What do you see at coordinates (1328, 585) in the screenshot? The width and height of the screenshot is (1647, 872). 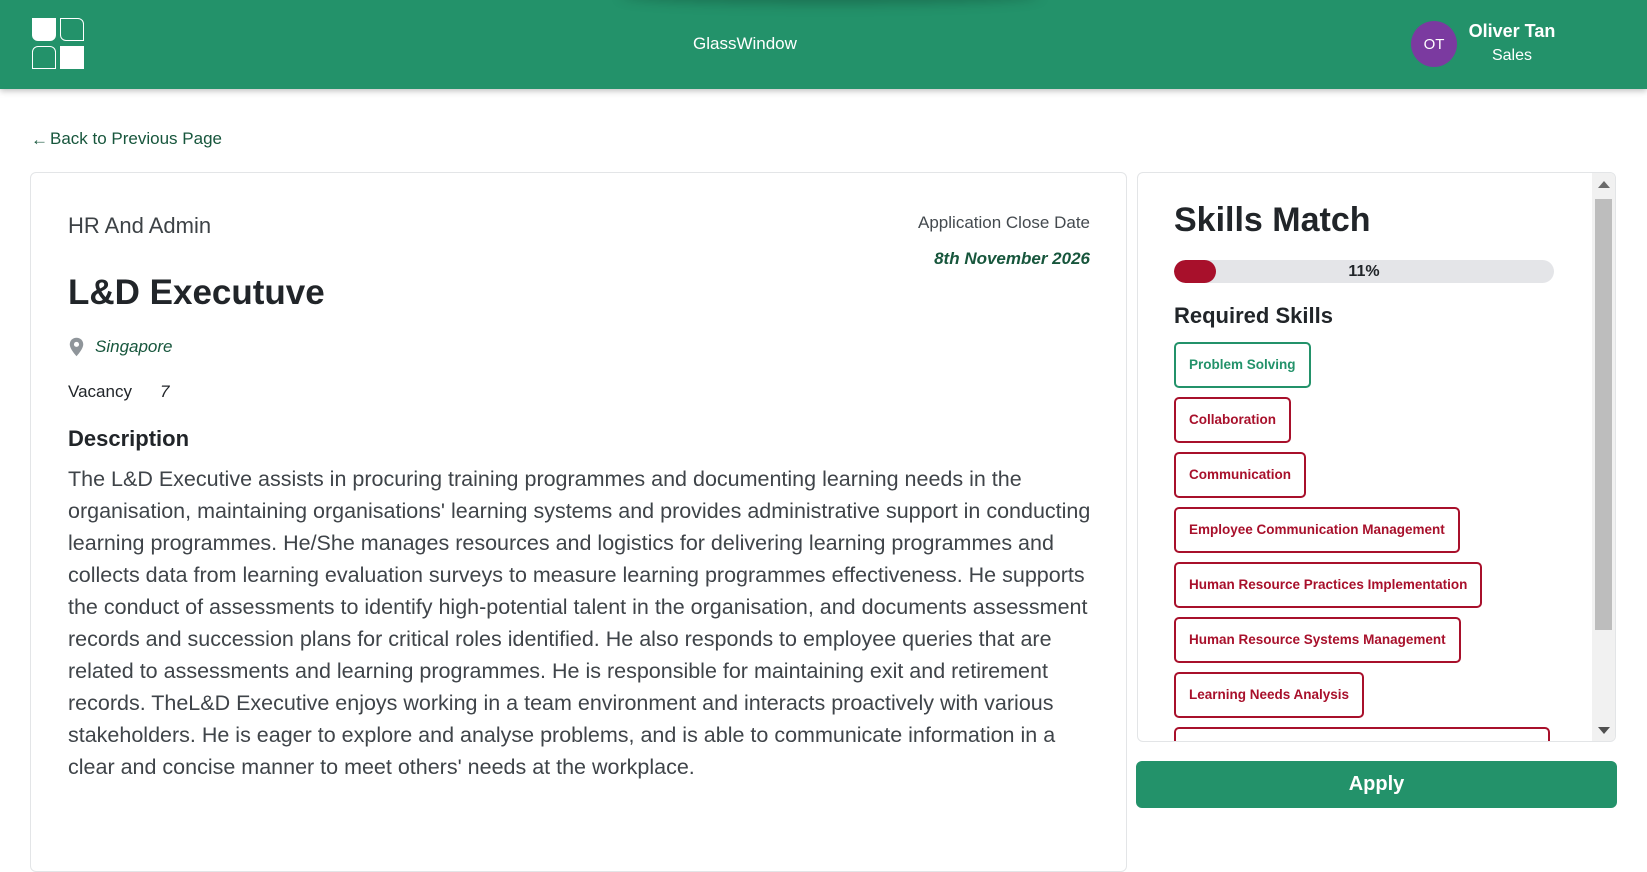 I see `skill-tag: Human Resource Practices Implementation` at bounding box center [1328, 585].